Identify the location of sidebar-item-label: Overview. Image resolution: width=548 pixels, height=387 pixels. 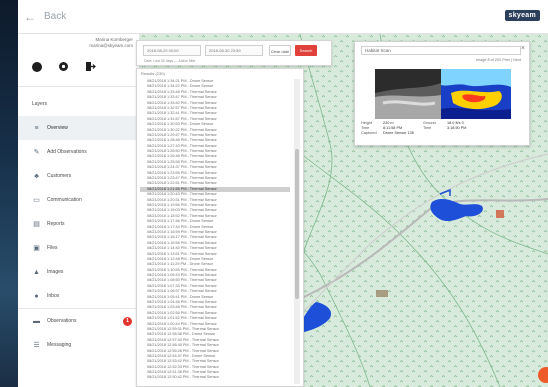
(57, 128).